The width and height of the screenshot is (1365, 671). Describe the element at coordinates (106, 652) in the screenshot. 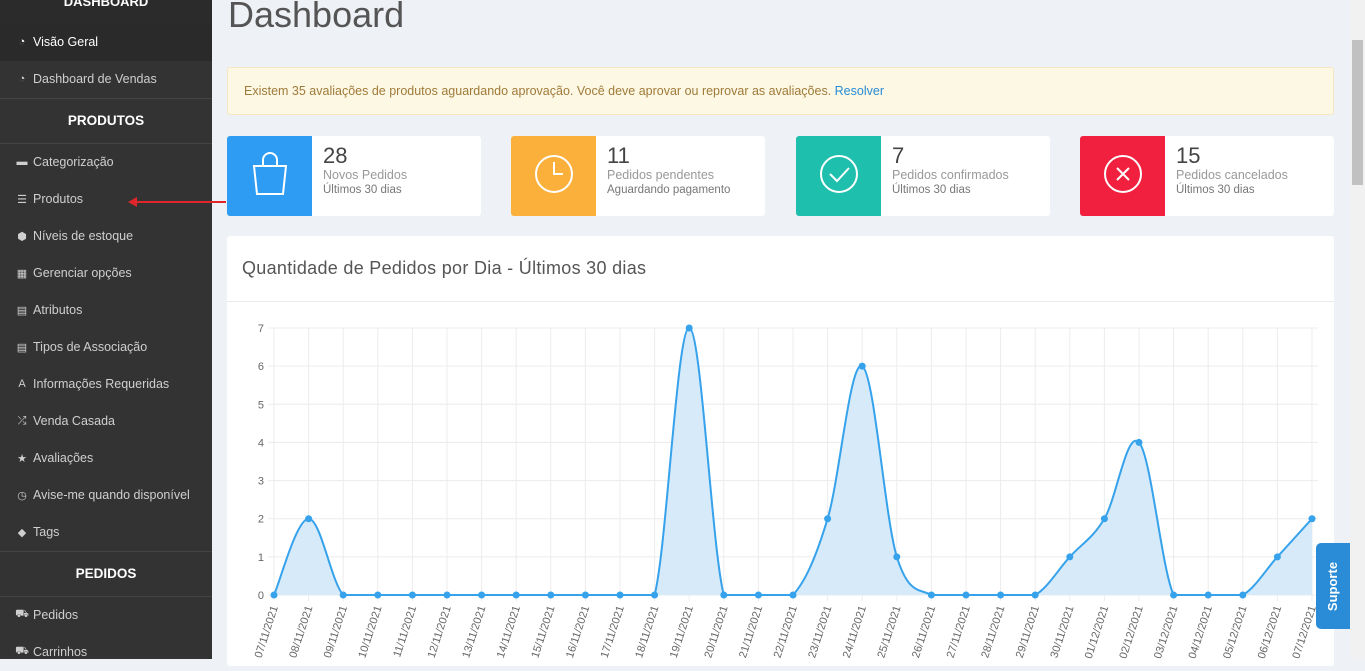

I see `sidebar-item-carrinhos: ⛟ Carrinhos` at that location.